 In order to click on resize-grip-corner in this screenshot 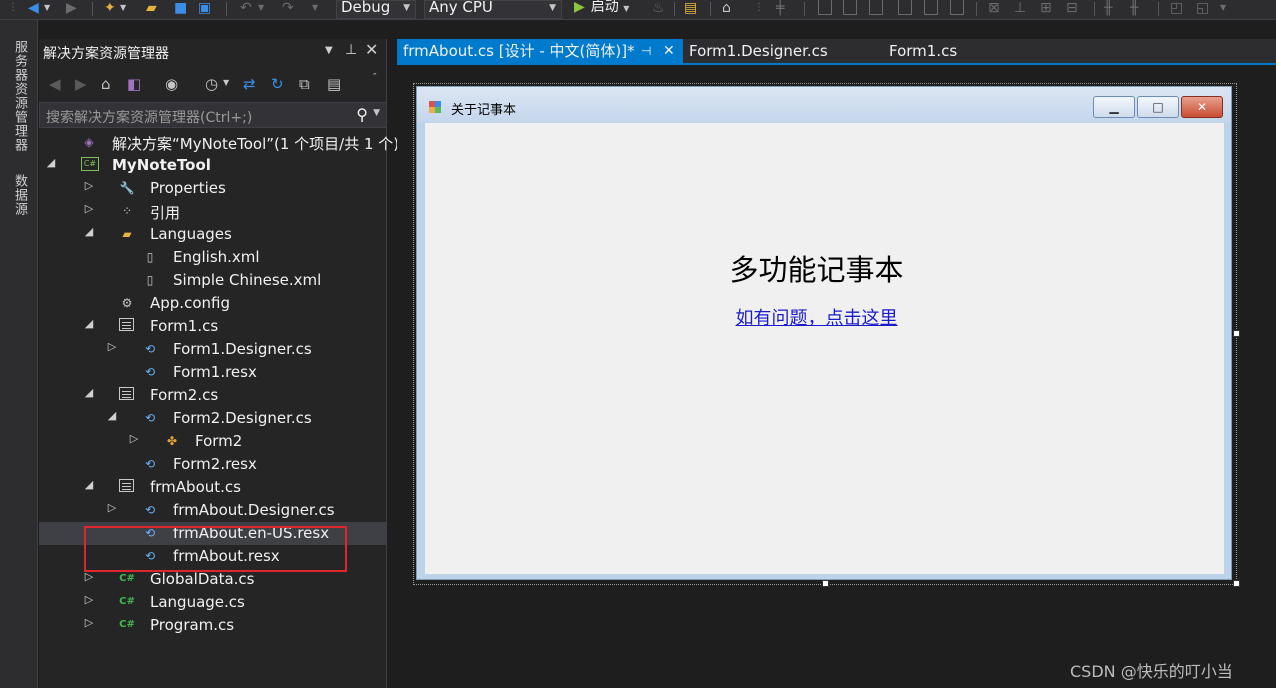, I will do `click(1236, 583)`.